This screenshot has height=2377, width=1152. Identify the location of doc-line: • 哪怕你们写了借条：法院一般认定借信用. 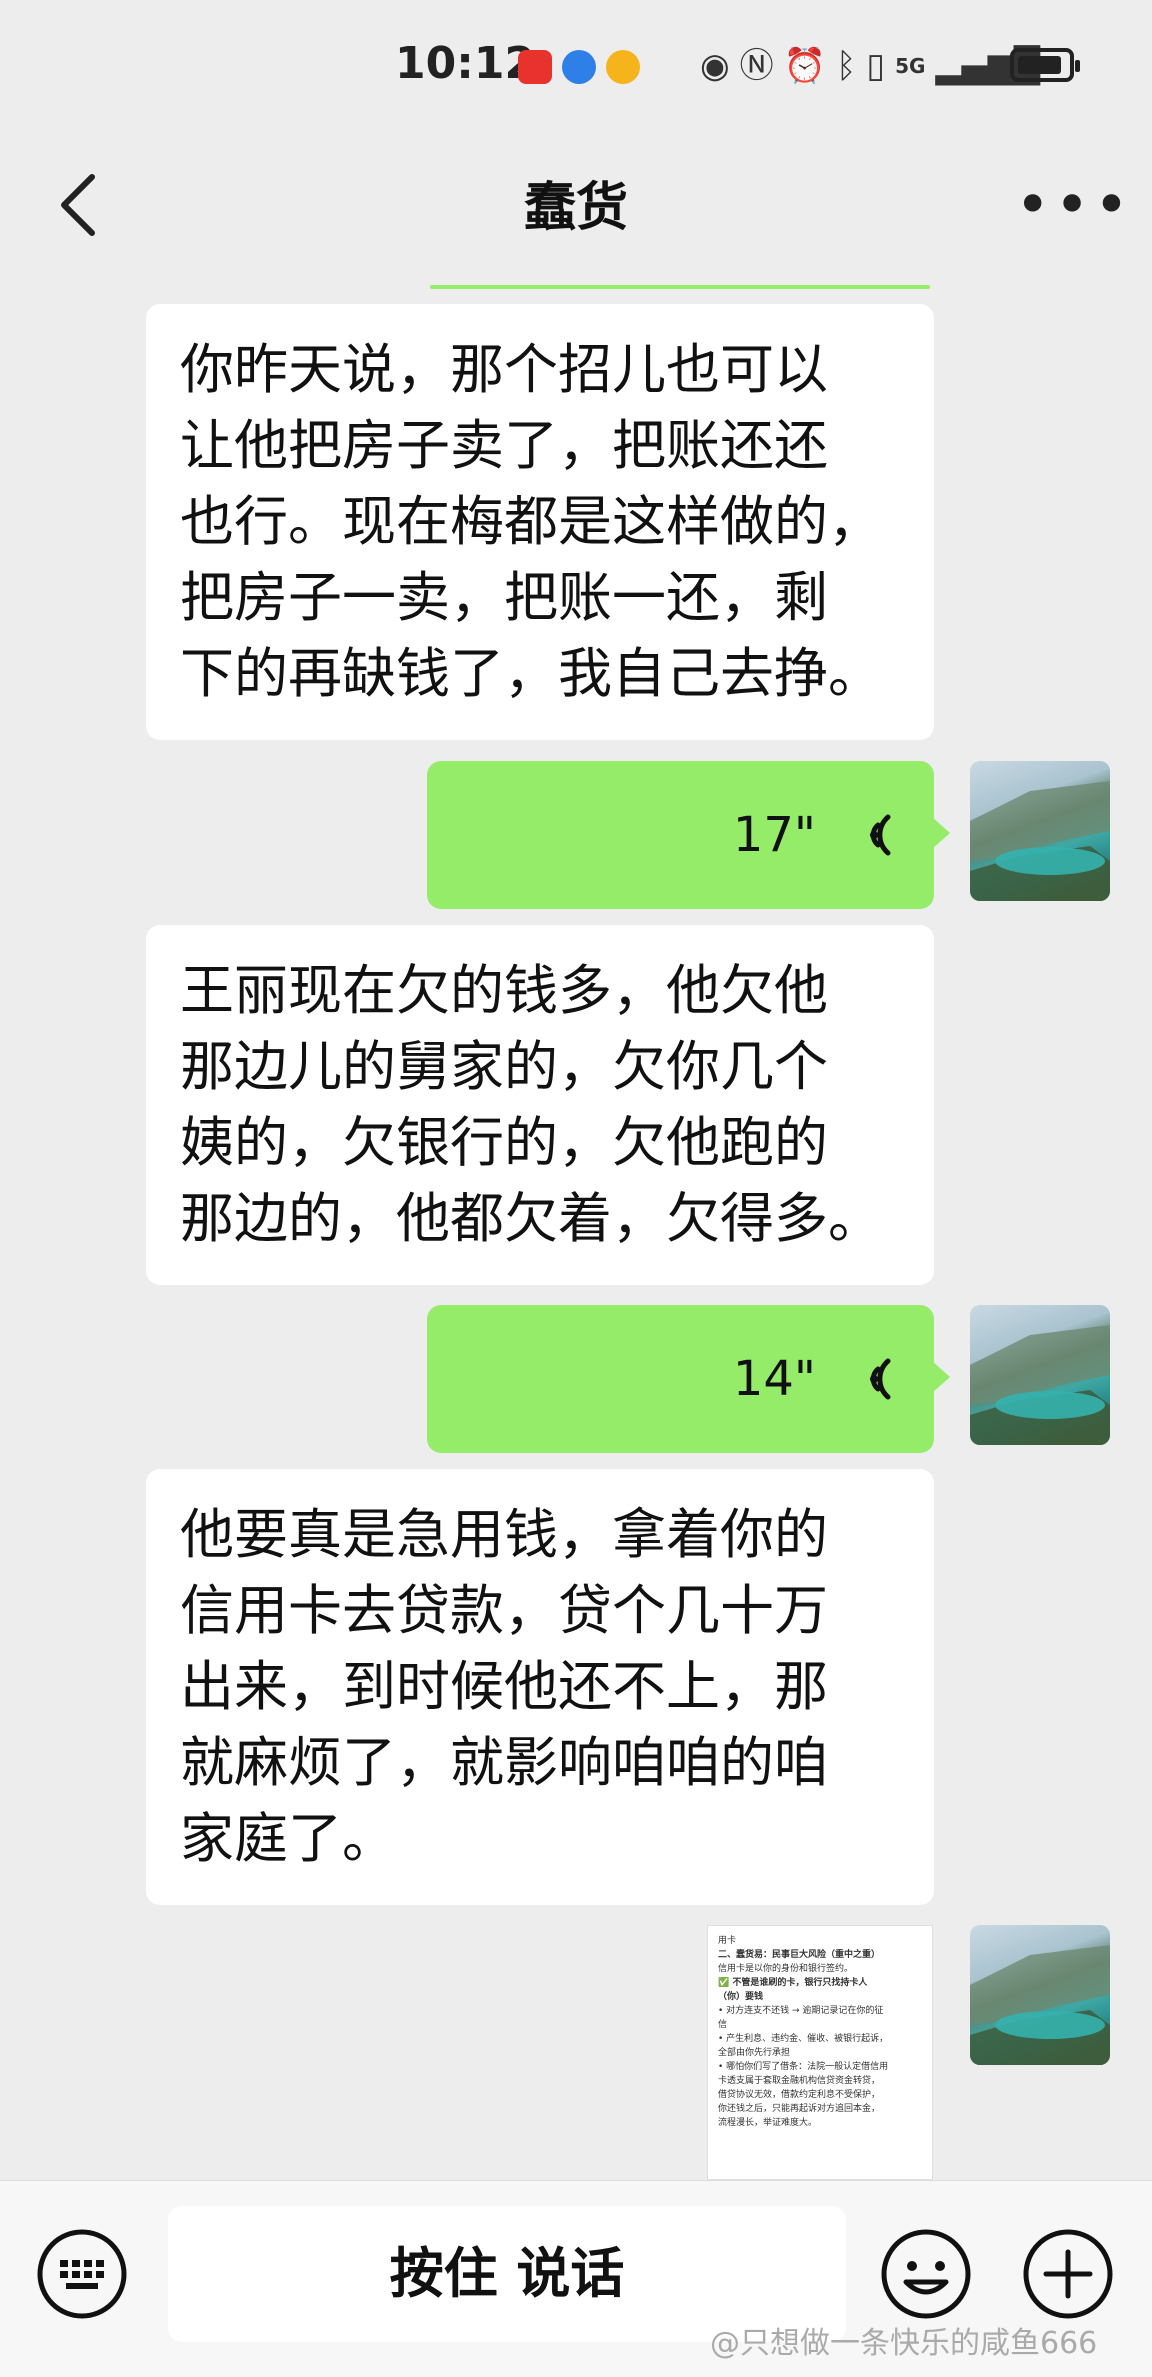
(803, 2067).